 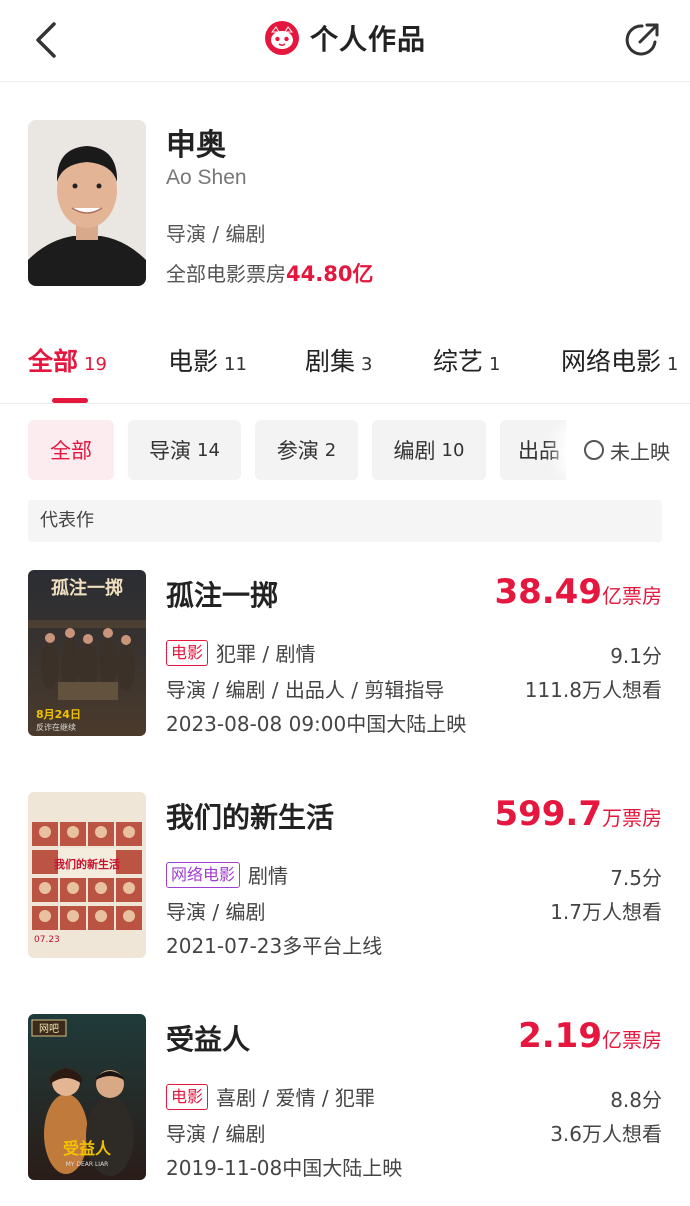 I want to click on movie-box-office: 38.49亿票房, so click(x=578, y=592).